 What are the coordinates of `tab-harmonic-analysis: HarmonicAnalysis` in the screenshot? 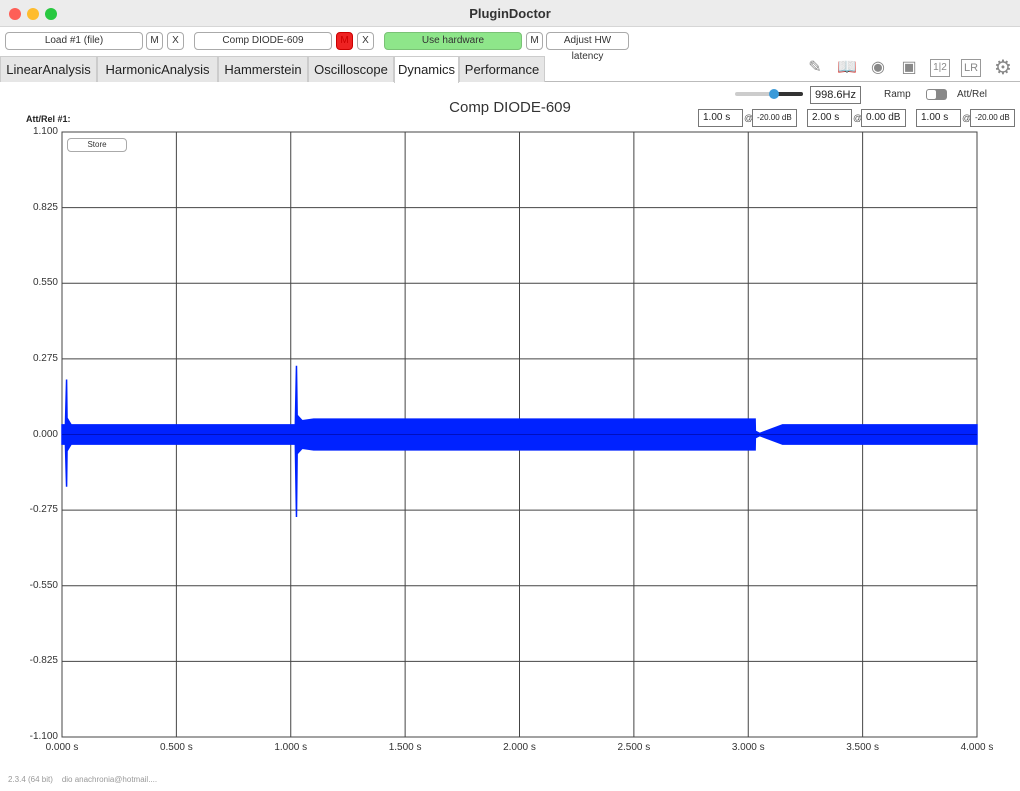 It's located at (157, 69).